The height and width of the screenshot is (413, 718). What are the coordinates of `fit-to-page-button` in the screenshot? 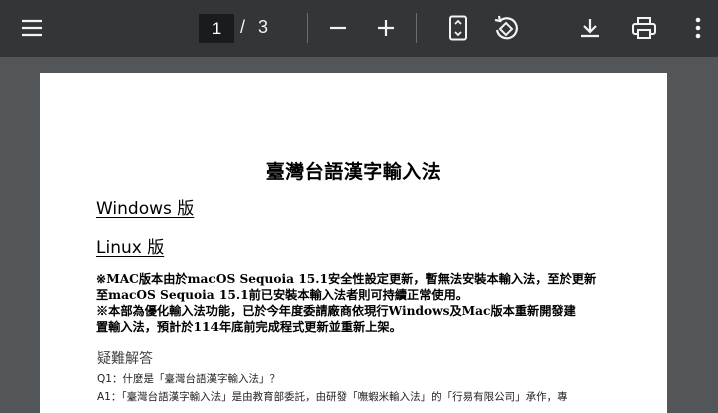 It's located at (458, 28).